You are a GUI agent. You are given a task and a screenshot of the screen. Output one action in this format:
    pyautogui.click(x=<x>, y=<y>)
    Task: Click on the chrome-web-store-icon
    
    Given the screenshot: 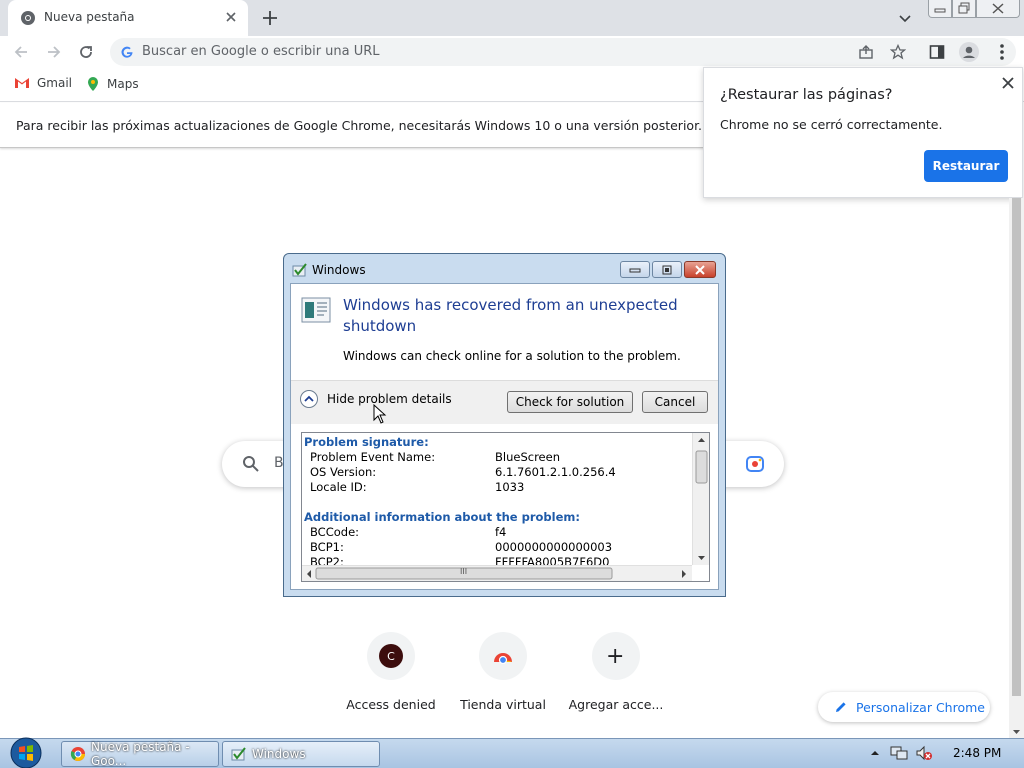 What is the action you would take?
    pyautogui.click(x=503, y=656)
    